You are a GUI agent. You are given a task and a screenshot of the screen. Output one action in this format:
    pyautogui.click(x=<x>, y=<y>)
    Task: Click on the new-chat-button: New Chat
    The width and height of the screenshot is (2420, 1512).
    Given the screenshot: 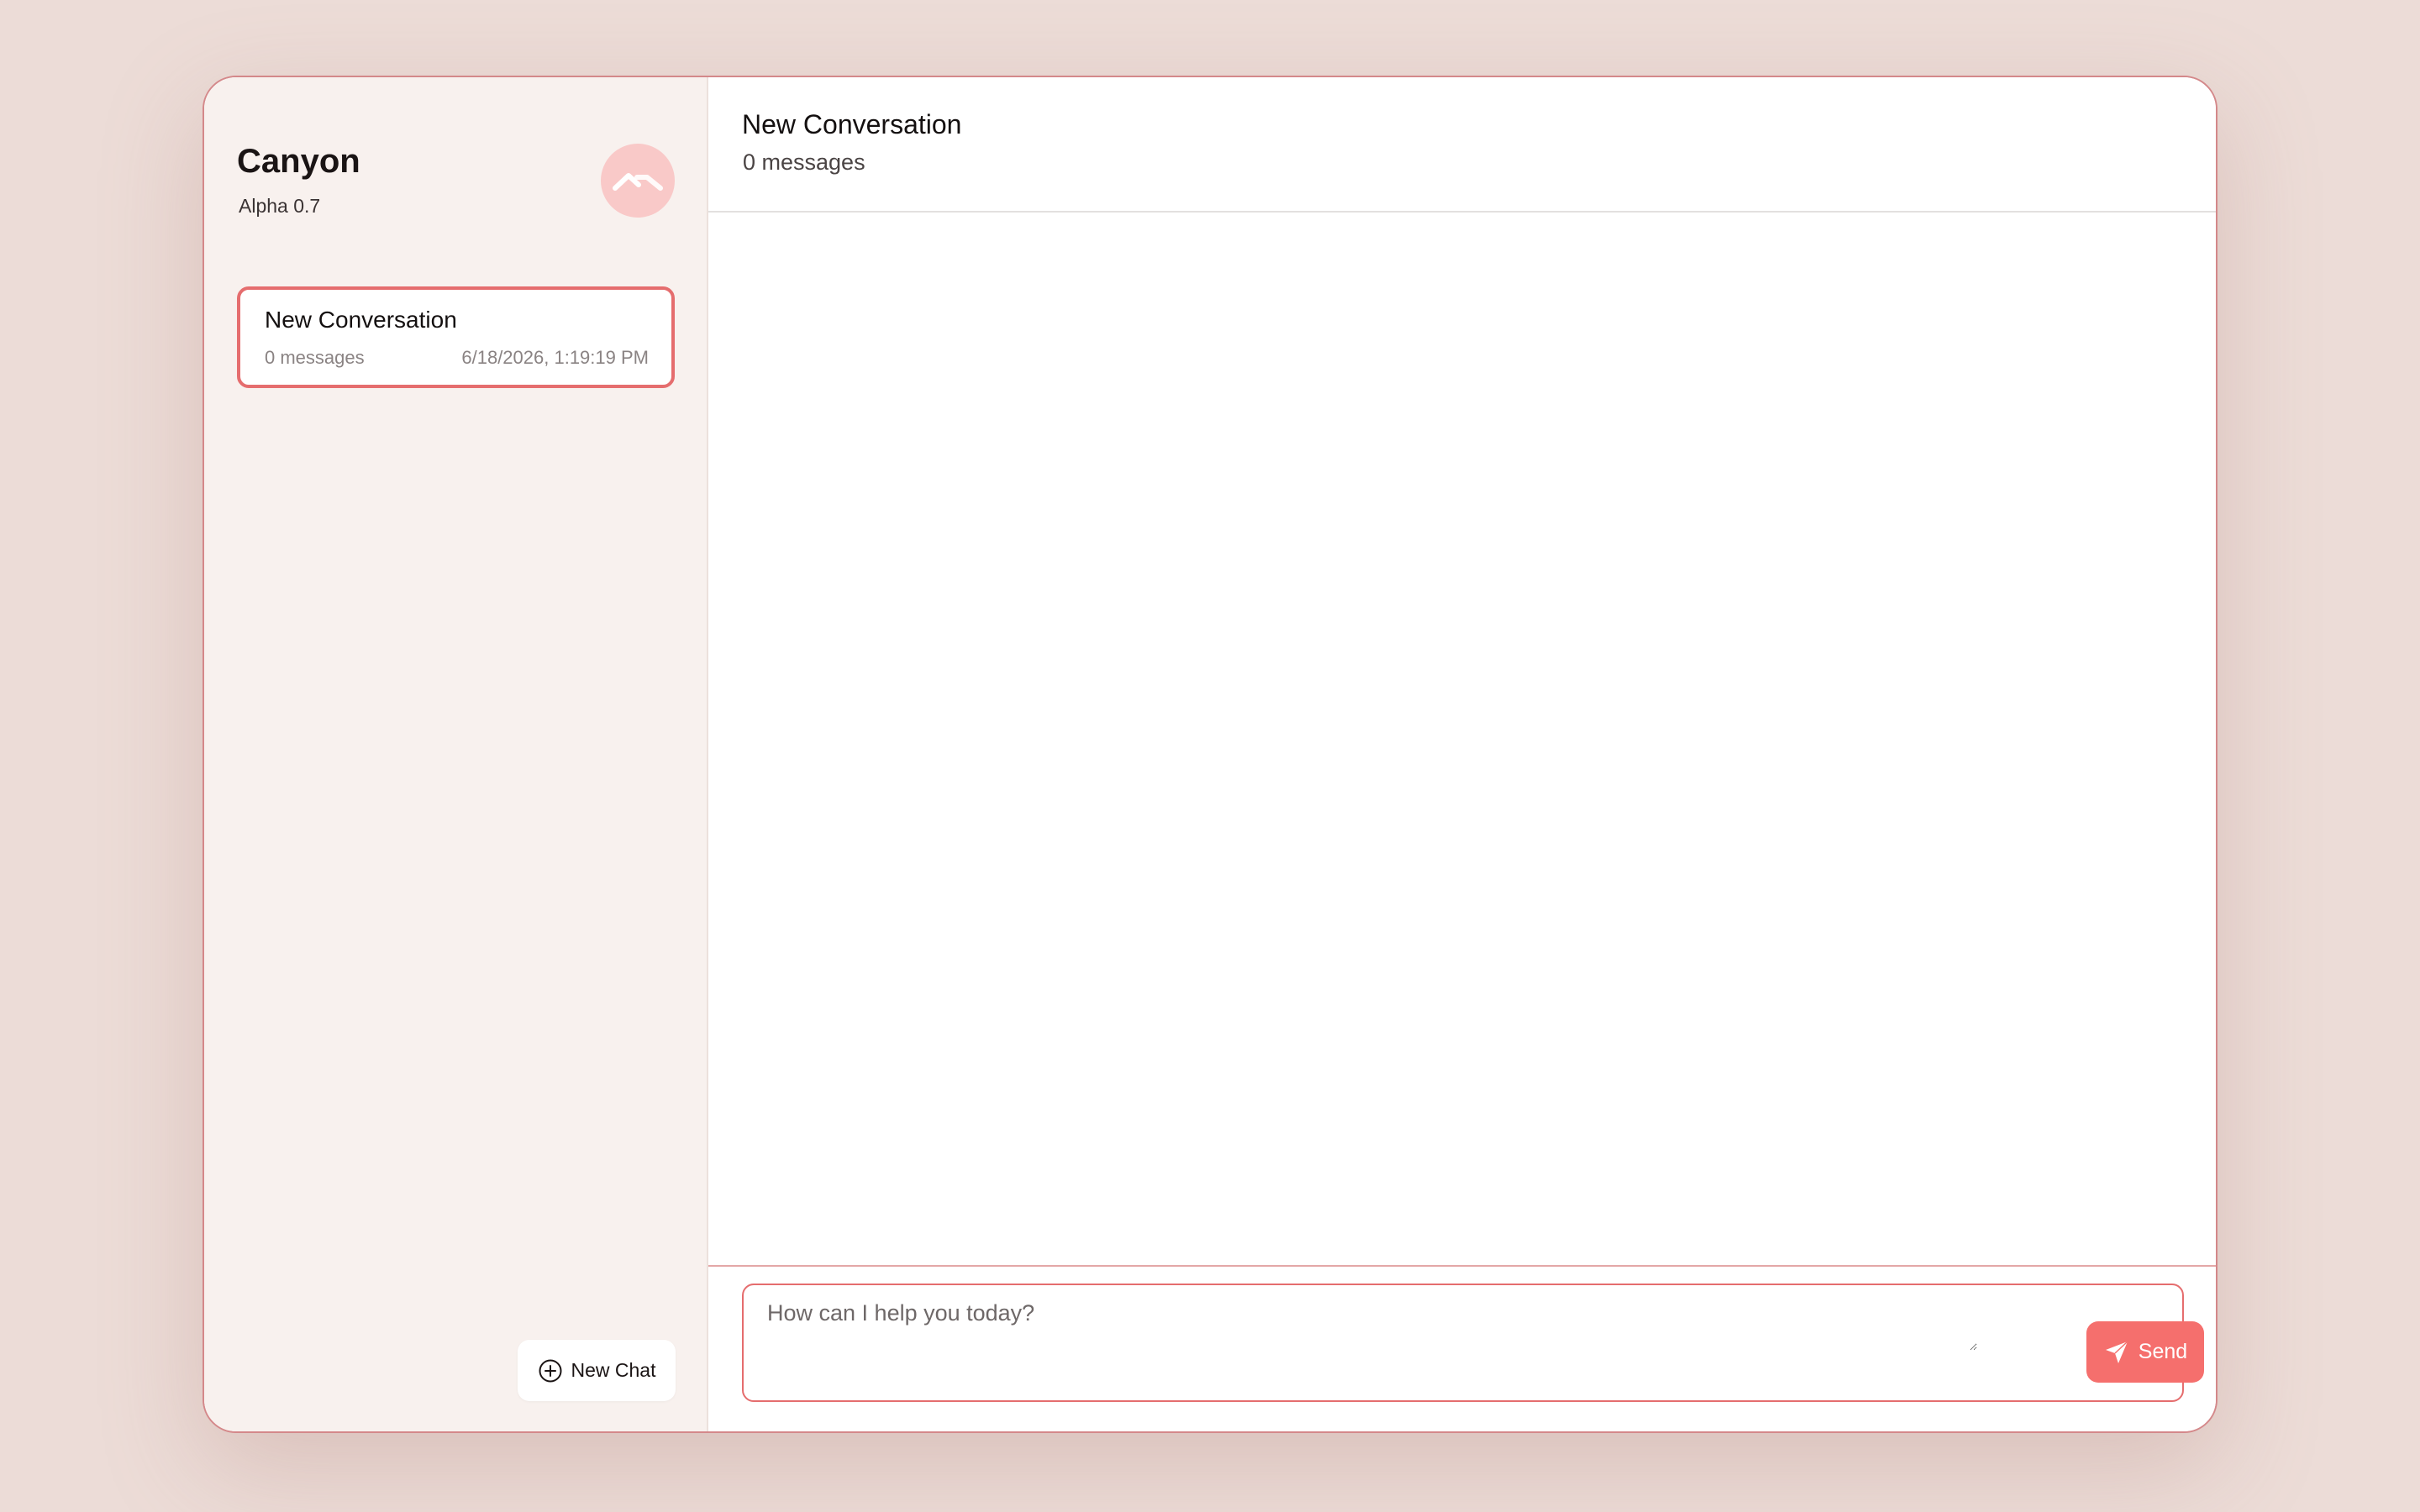 What is the action you would take?
    pyautogui.click(x=597, y=1370)
    